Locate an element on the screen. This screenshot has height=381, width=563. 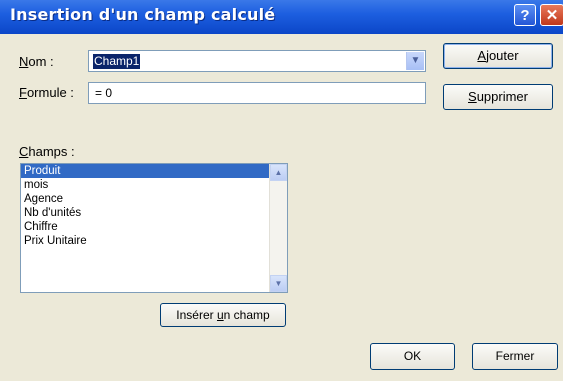
nom-label: Nom : is located at coordinates (36, 61).